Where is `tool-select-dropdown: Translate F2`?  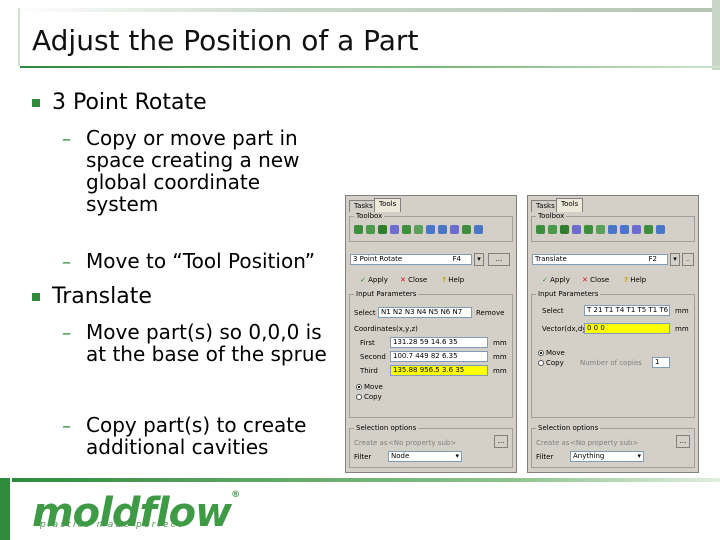 tool-select-dropdown: Translate F2 is located at coordinates (600, 259).